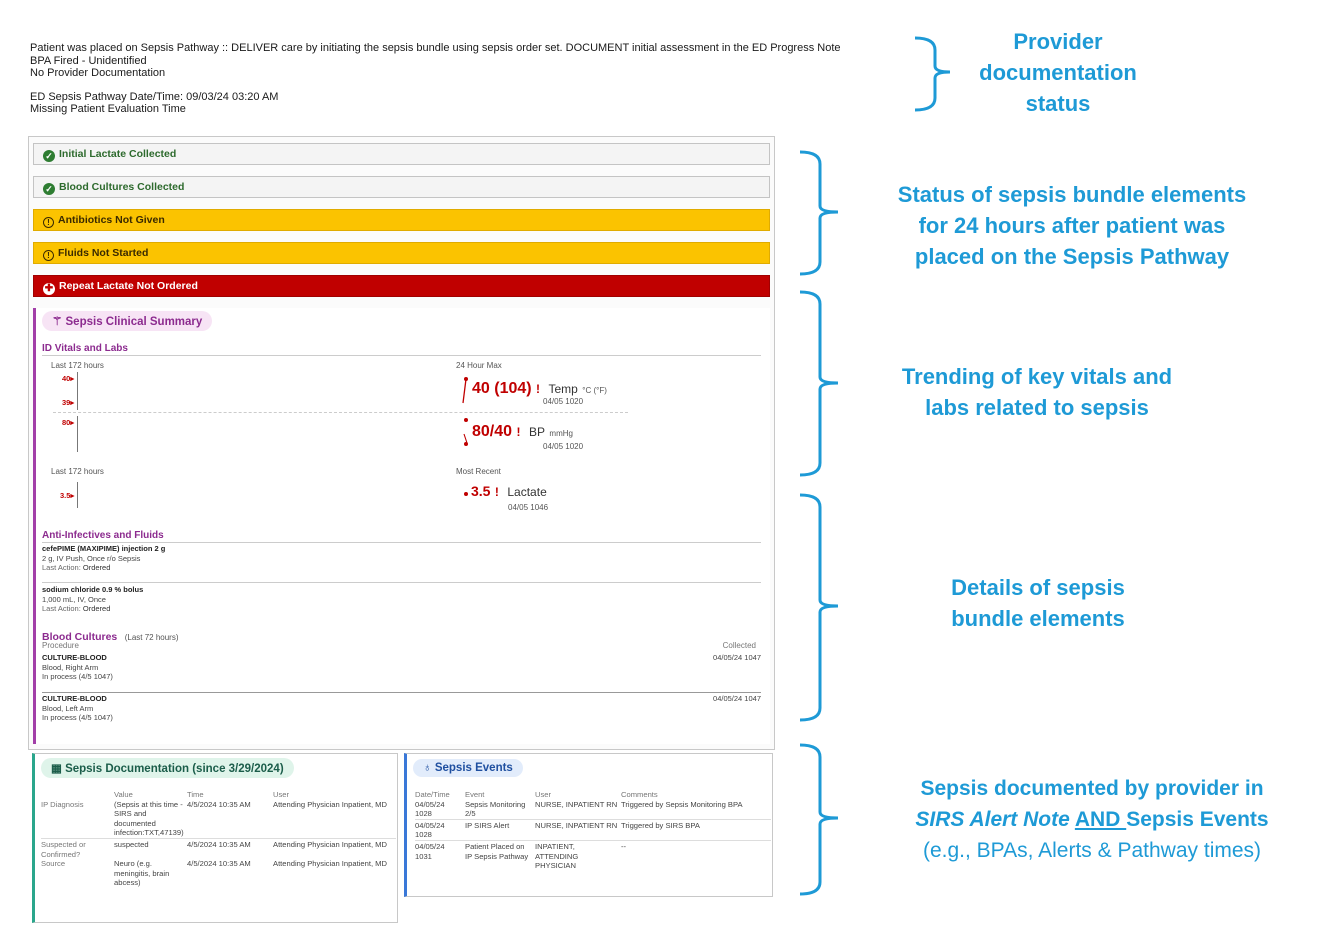  I want to click on tick-label: 39, so click(66, 402).